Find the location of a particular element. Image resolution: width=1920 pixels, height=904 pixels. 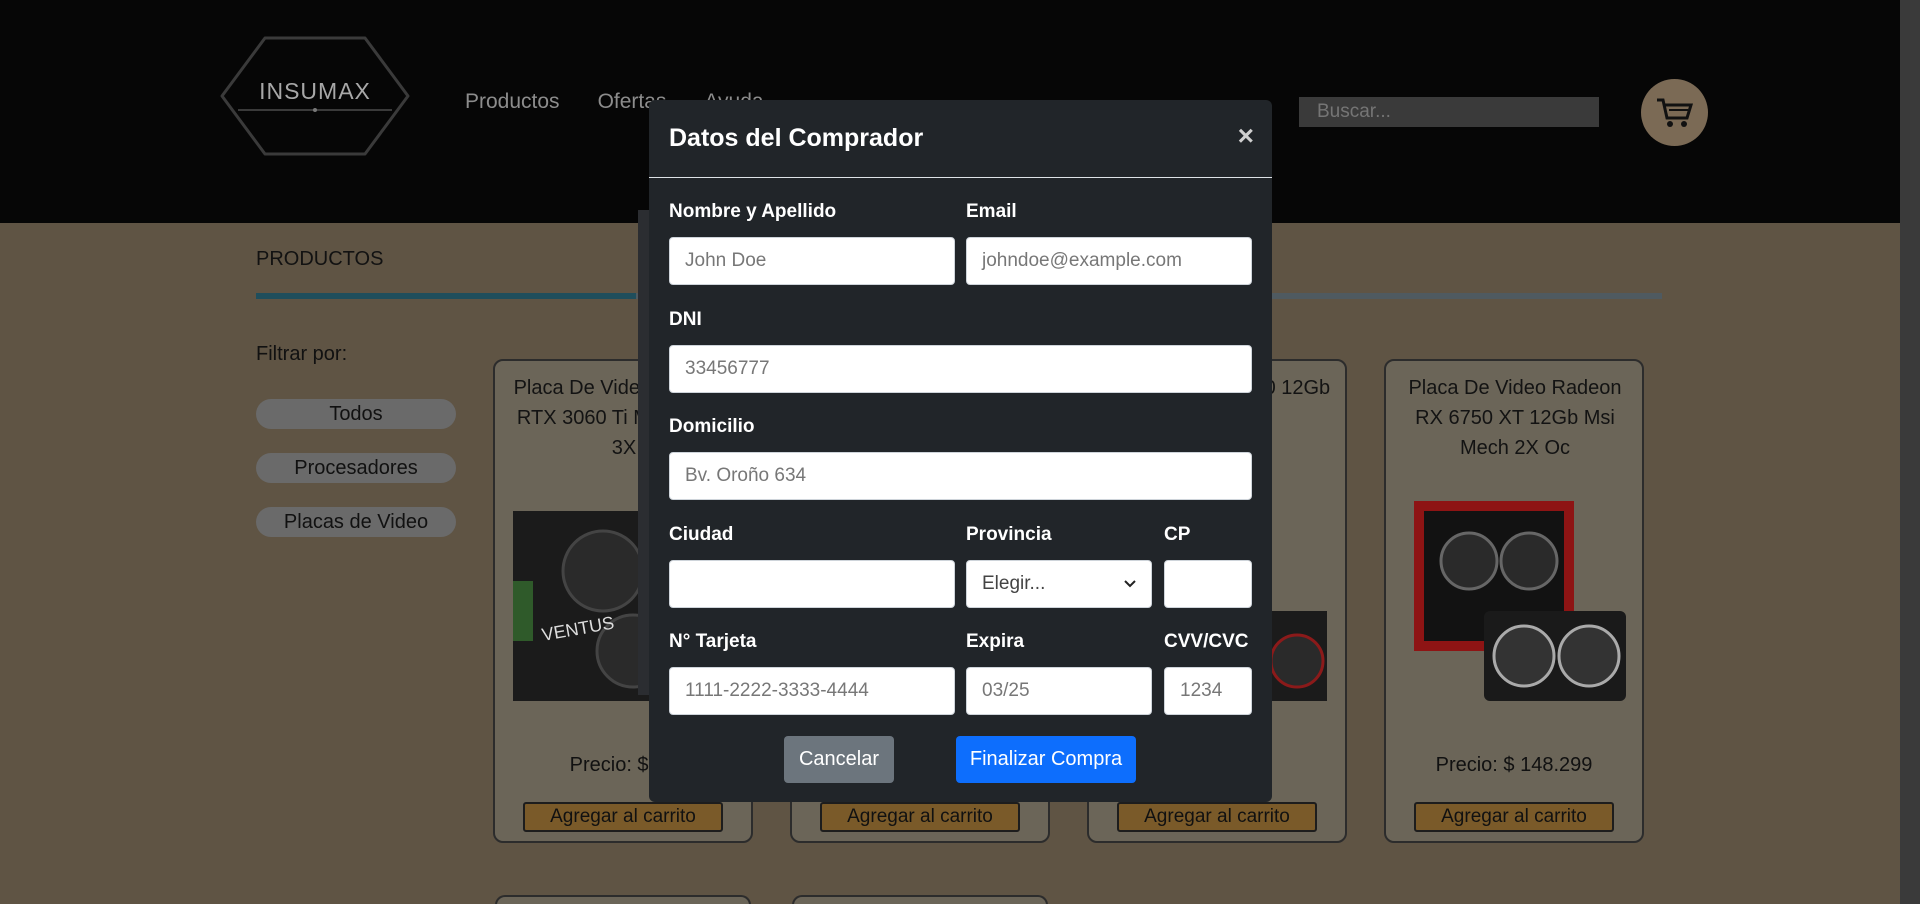

close-icon: × is located at coordinates (1246, 136).